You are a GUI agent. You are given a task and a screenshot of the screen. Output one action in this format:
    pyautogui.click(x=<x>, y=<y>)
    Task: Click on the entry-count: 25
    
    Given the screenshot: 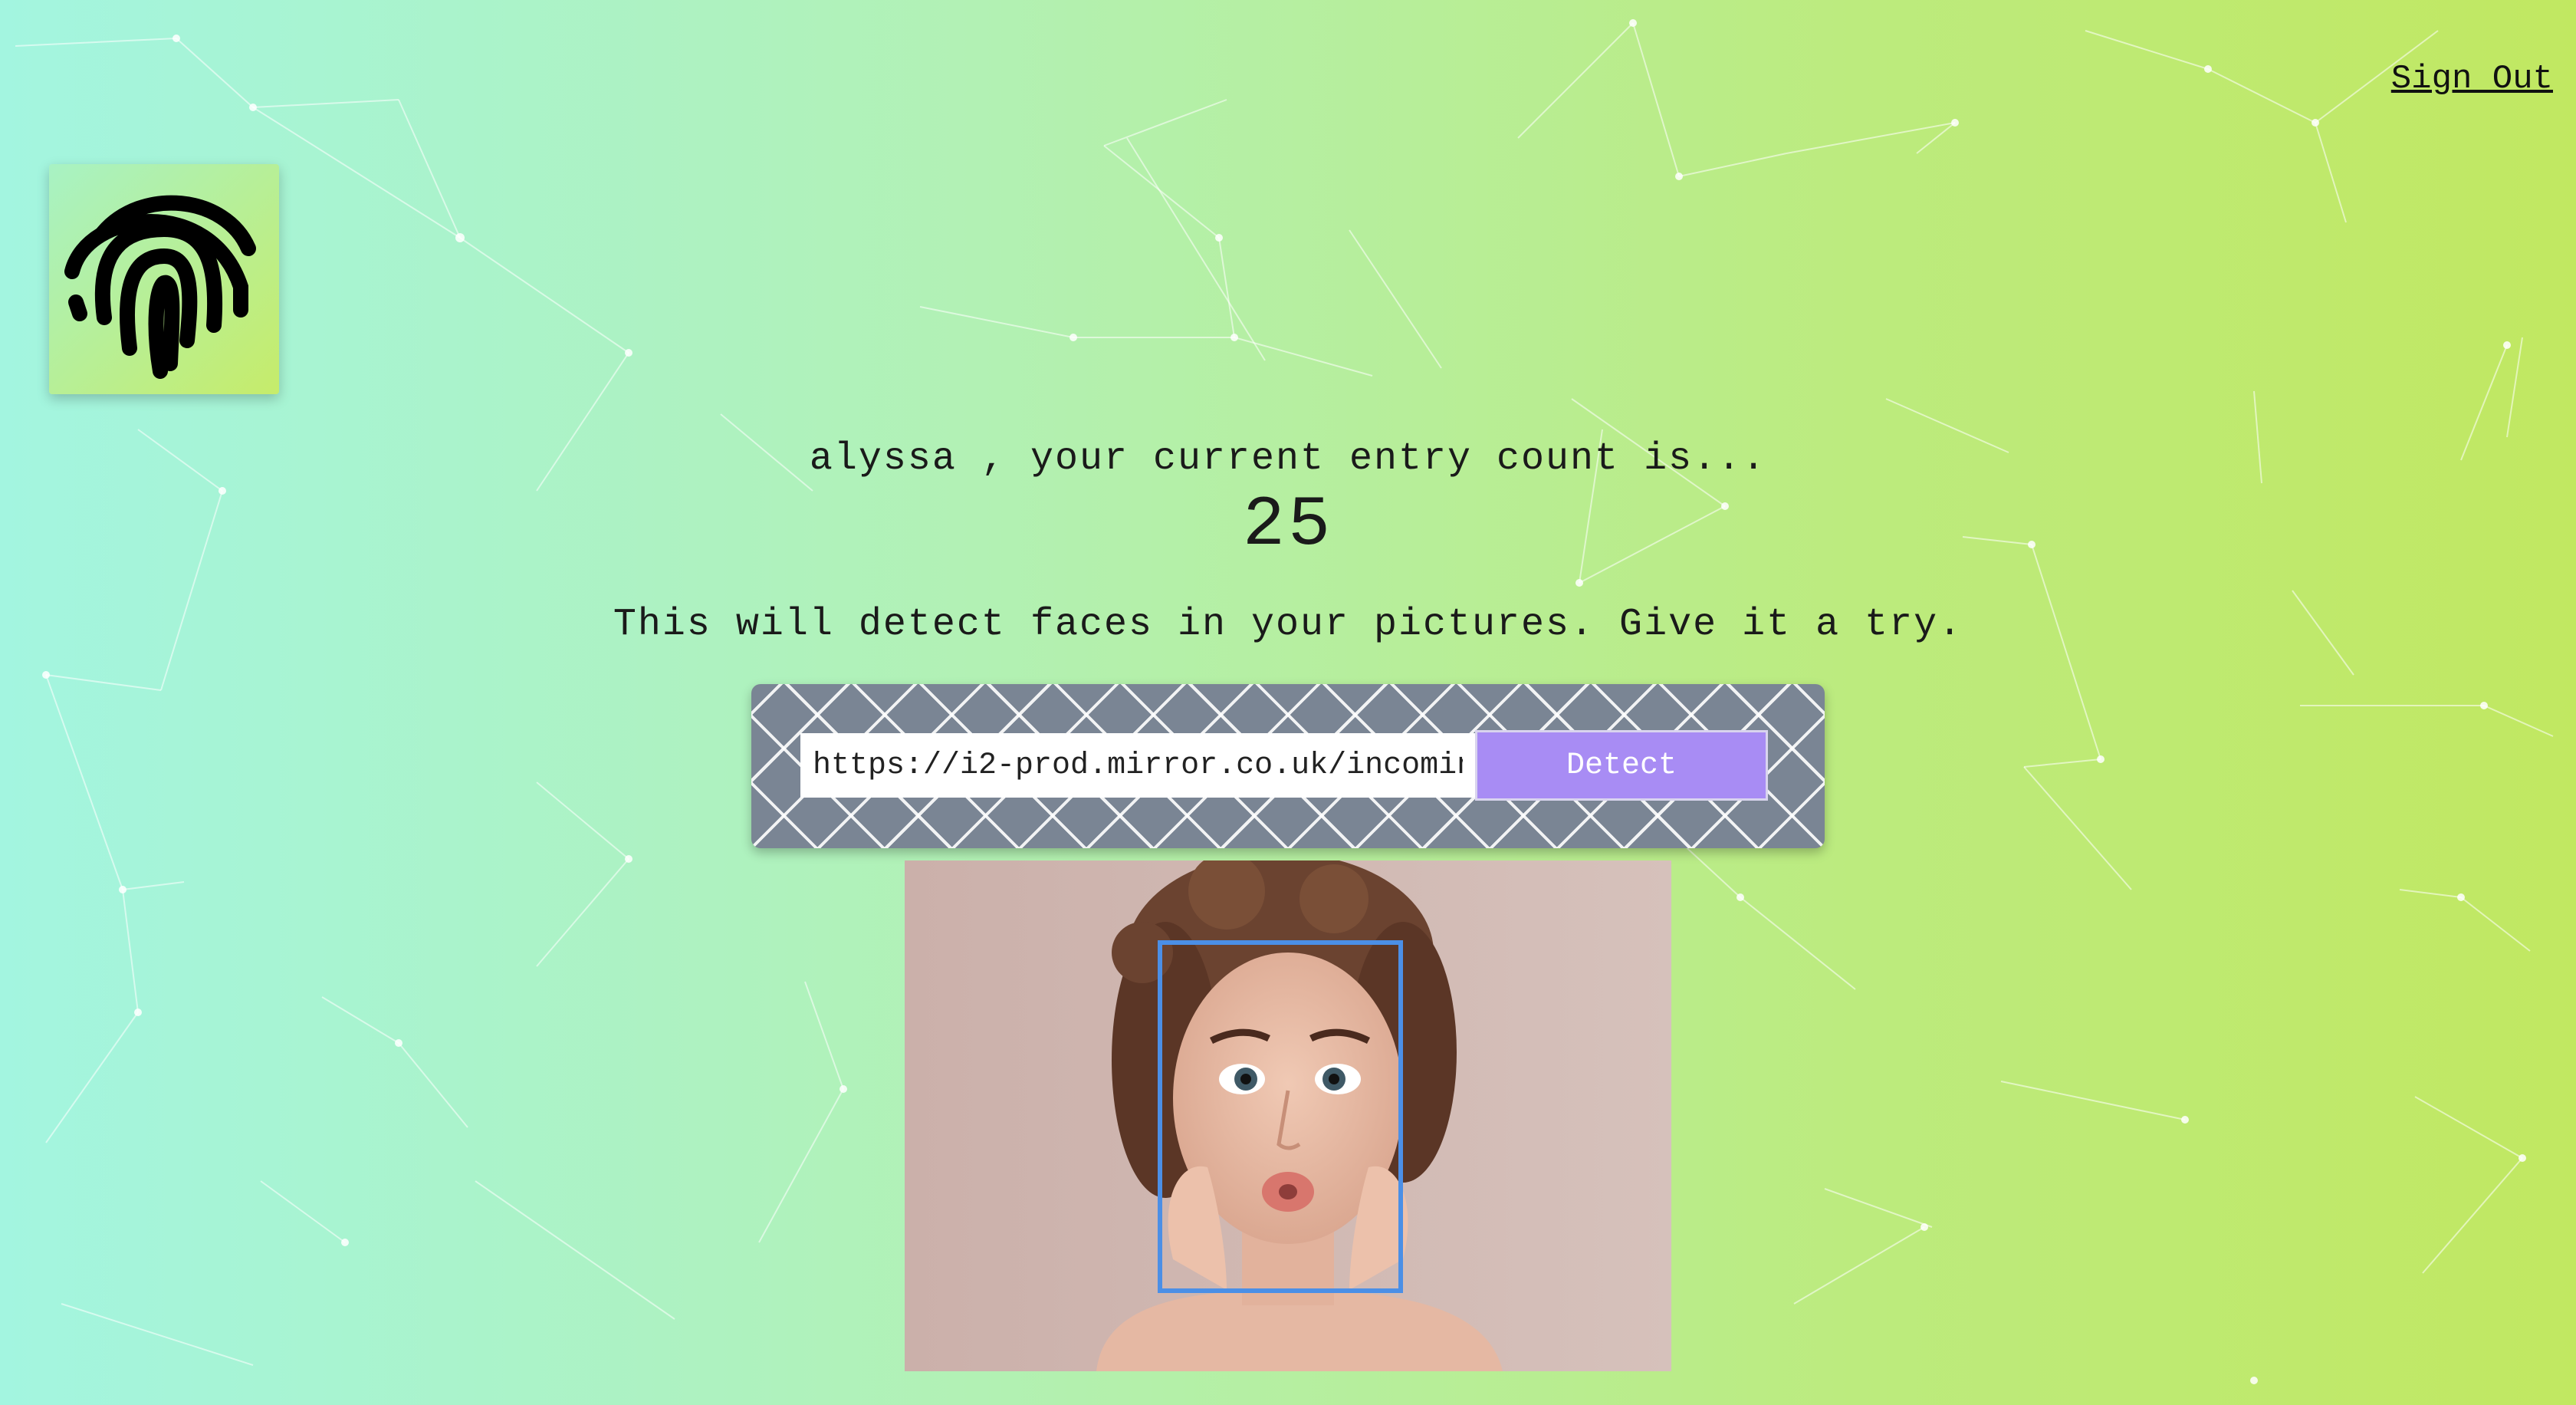 What is the action you would take?
    pyautogui.click(x=1288, y=525)
    